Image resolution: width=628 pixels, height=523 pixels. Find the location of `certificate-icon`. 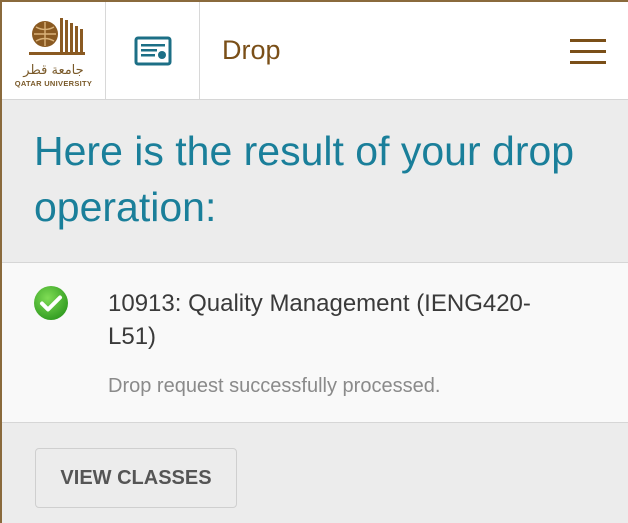

certificate-icon is located at coordinates (152, 50).